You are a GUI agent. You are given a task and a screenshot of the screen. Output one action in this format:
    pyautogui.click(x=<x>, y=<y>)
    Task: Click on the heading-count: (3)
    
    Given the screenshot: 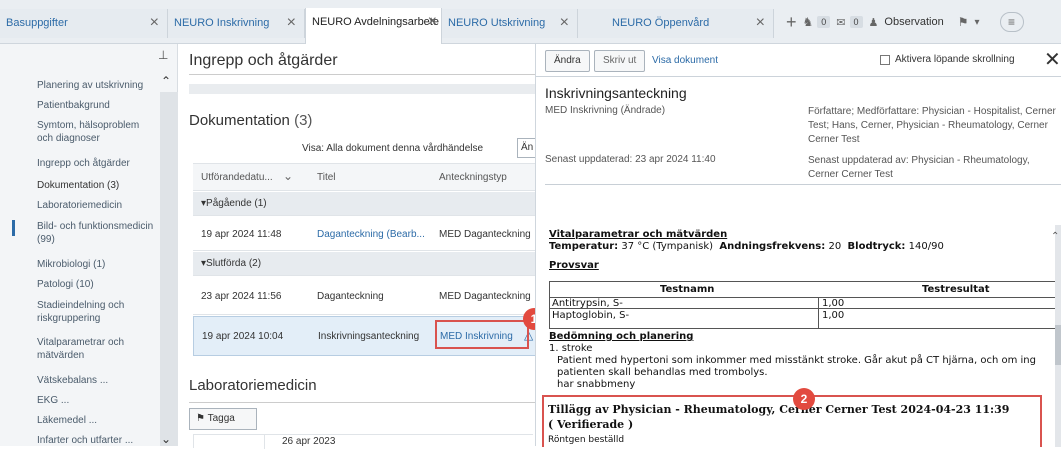 What is the action you would take?
    pyautogui.click(x=303, y=120)
    